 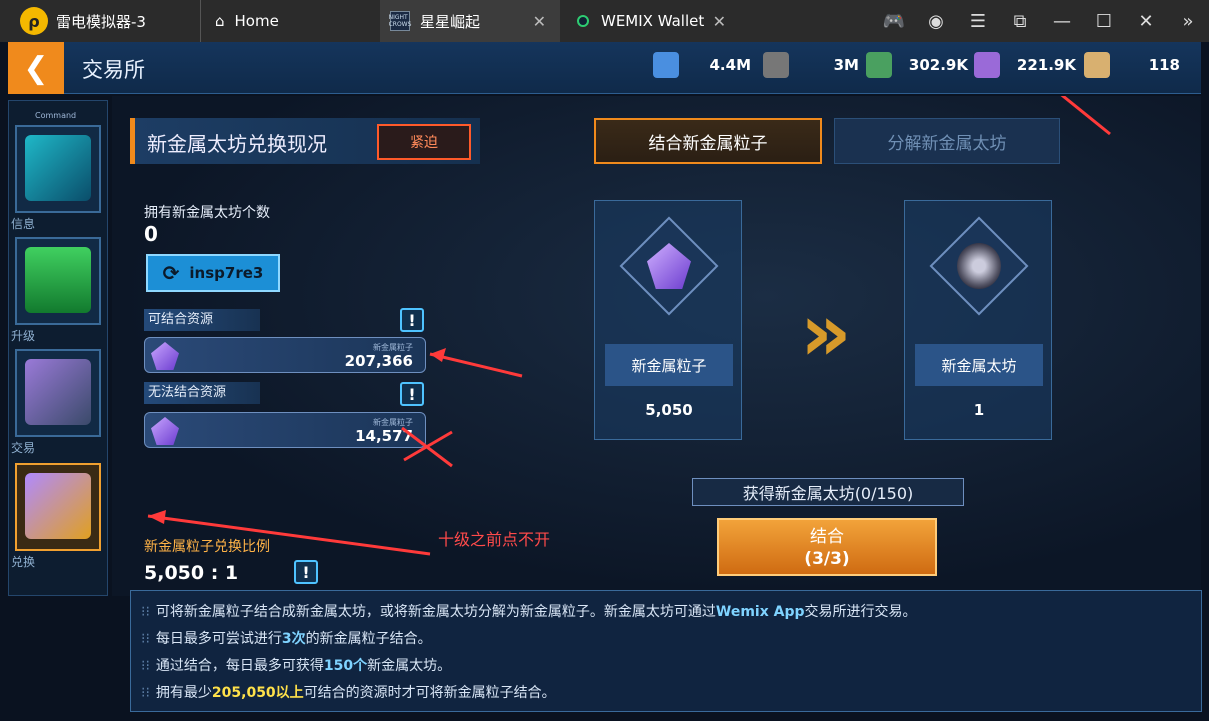 What do you see at coordinates (293, 639) in the screenshot?
I see `note-highlight: 3次` at bounding box center [293, 639].